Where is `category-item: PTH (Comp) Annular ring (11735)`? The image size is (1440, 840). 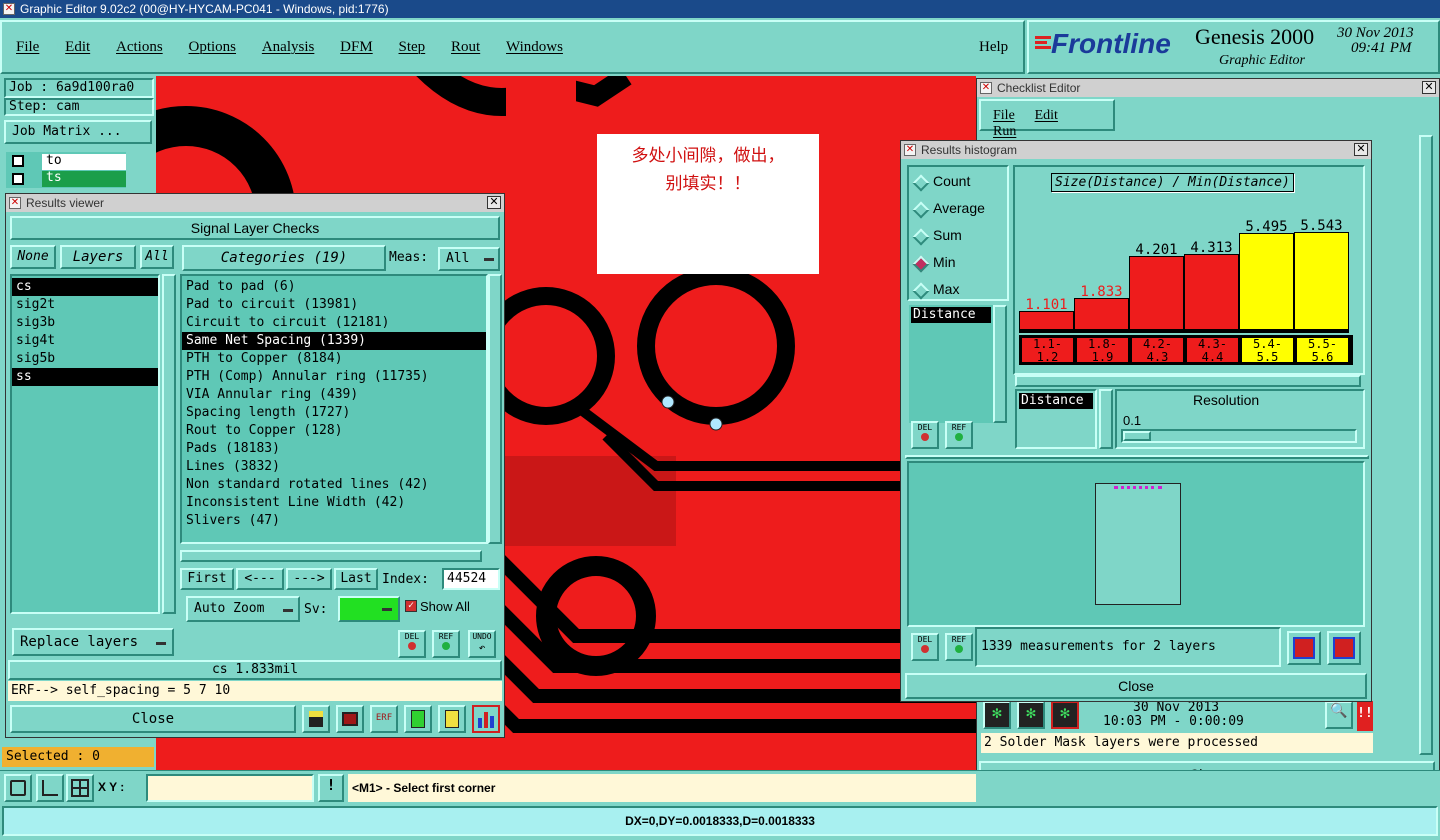 category-item: PTH (Comp) Annular ring (11735) is located at coordinates (334, 377).